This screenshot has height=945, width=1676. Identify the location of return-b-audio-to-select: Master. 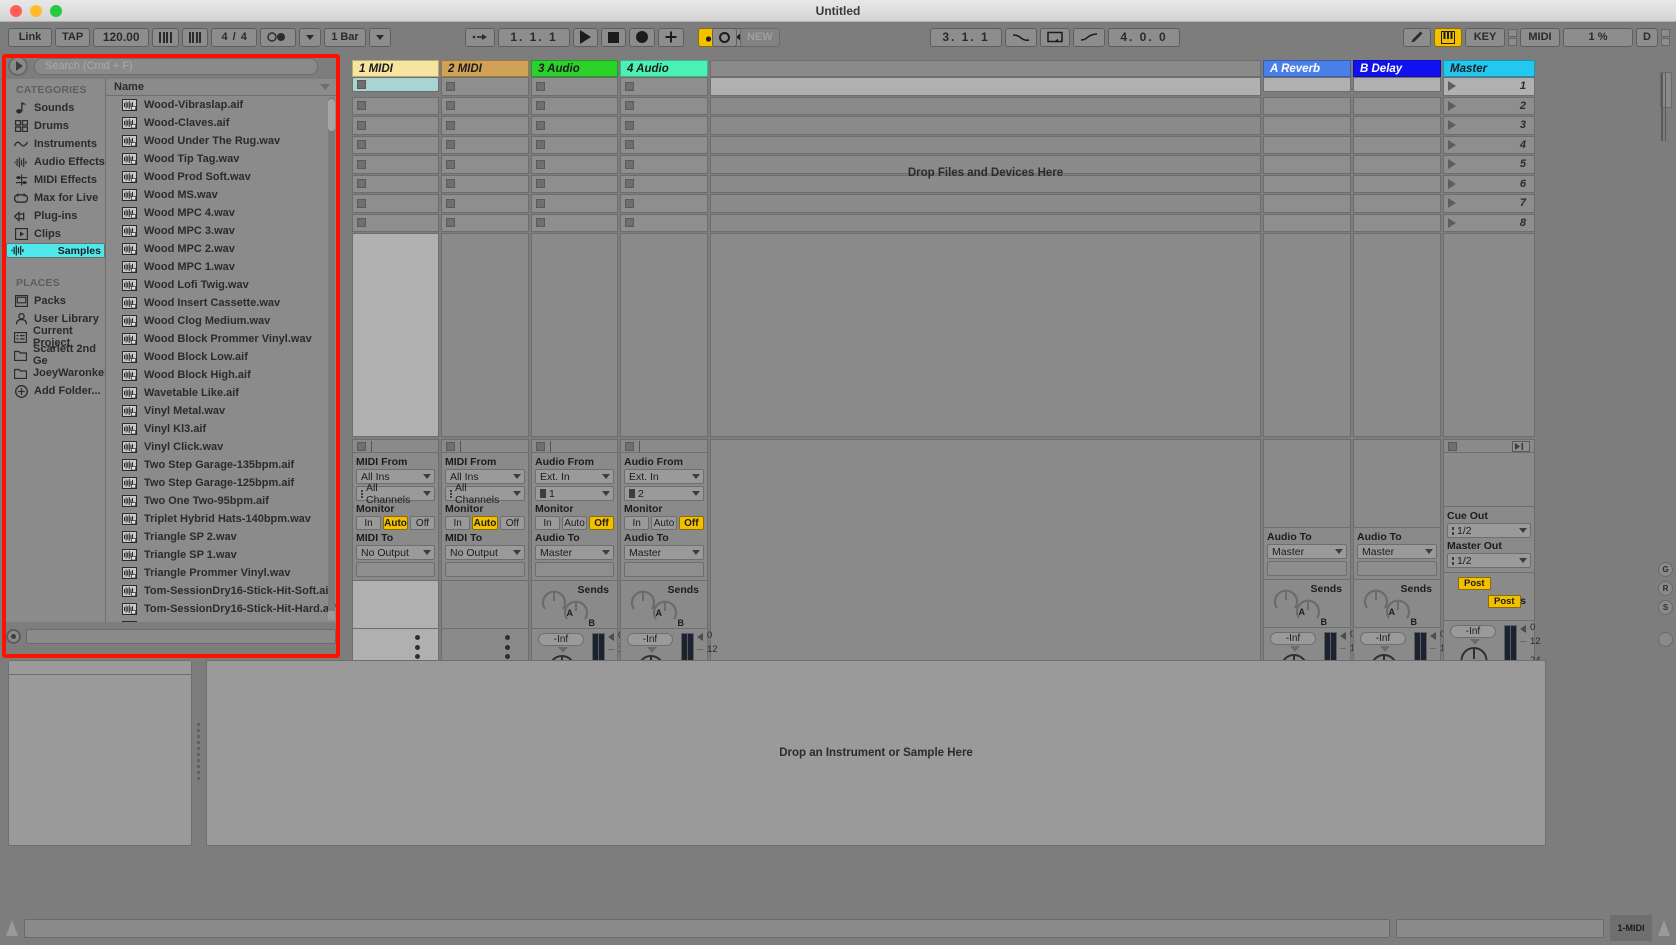
(1397, 551).